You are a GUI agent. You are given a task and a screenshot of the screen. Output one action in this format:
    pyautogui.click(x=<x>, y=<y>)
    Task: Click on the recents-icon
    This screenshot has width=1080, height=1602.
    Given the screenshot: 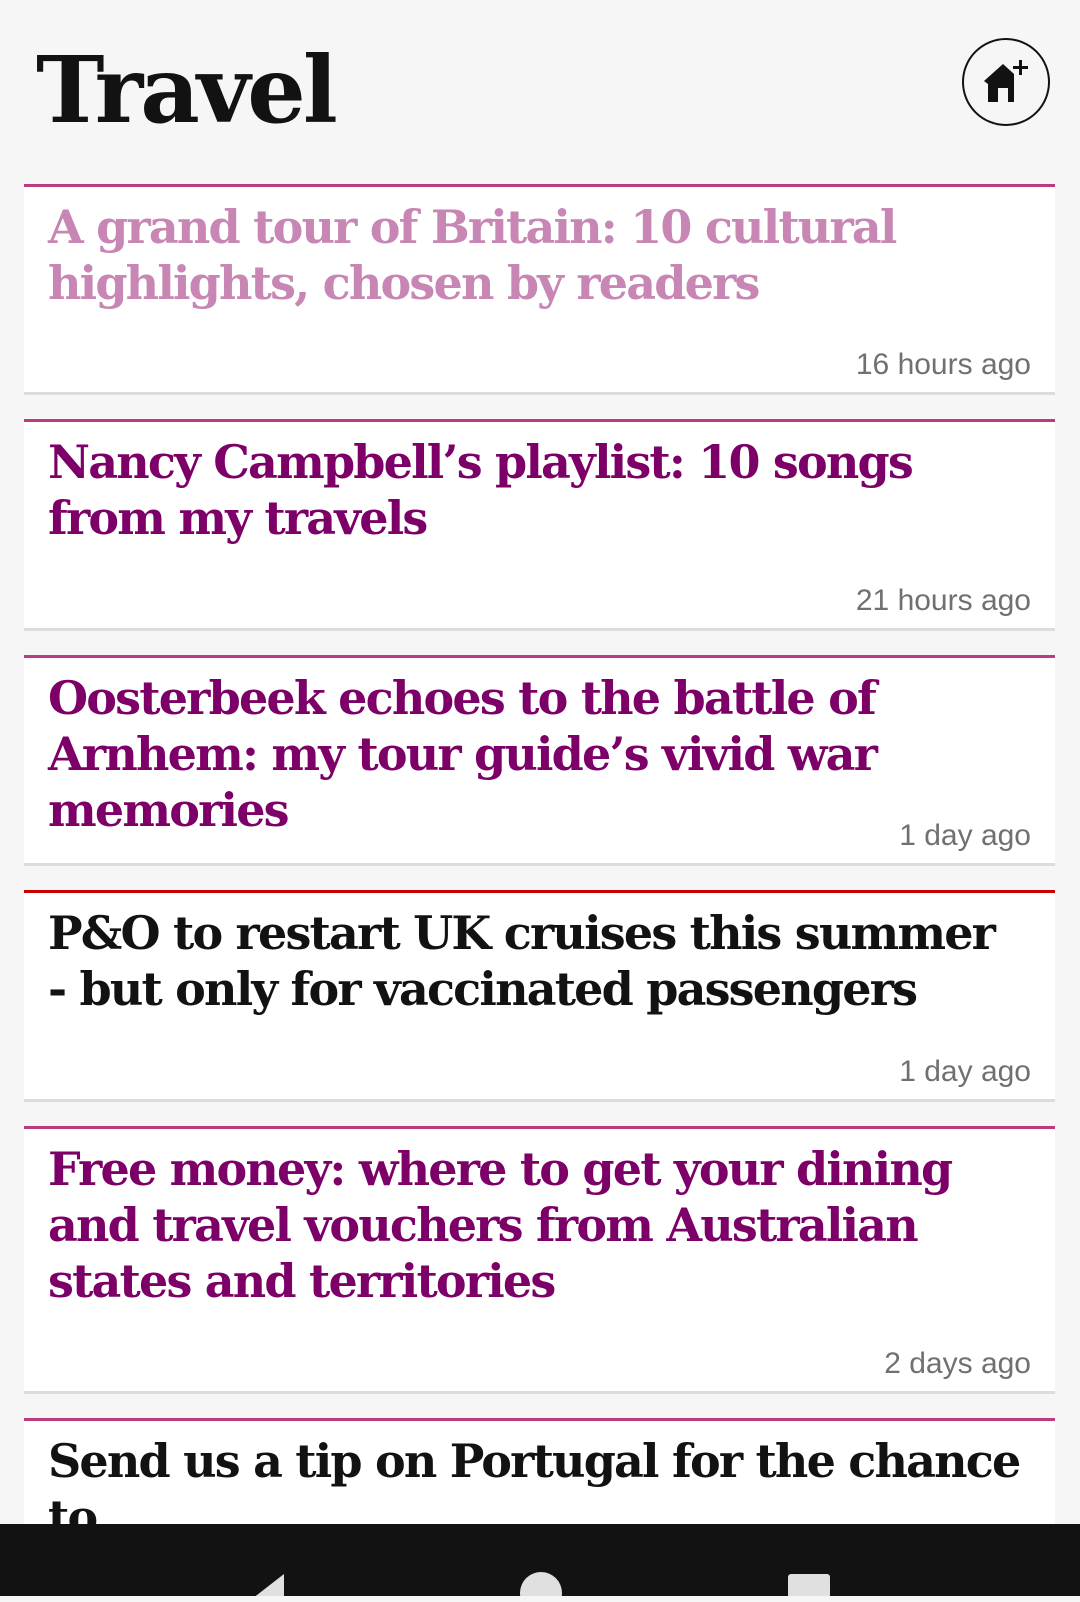 What is the action you would take?
    pyautogui.click(x=809, y=1585)
    